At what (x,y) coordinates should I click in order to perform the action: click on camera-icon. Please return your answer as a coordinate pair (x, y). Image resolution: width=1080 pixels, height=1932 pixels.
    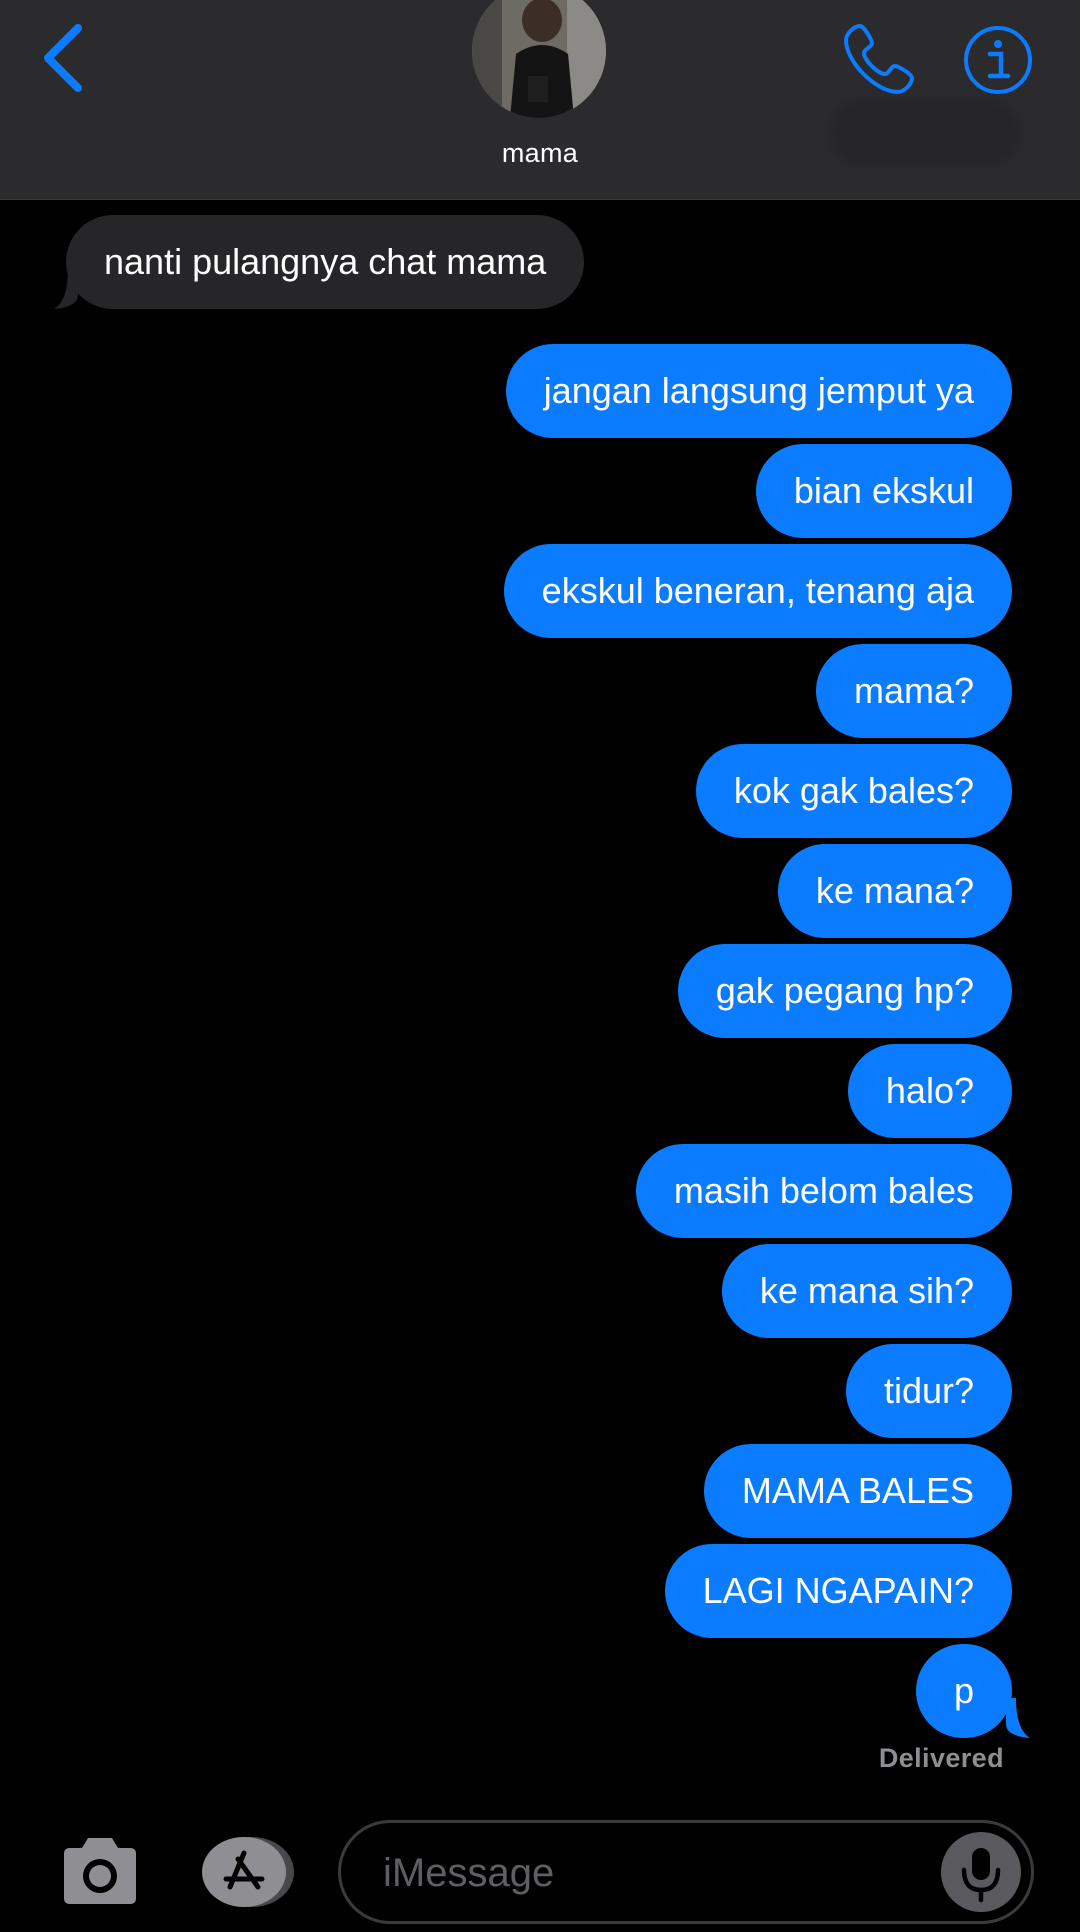
    Looking at the image, I should click on (100, 1871).